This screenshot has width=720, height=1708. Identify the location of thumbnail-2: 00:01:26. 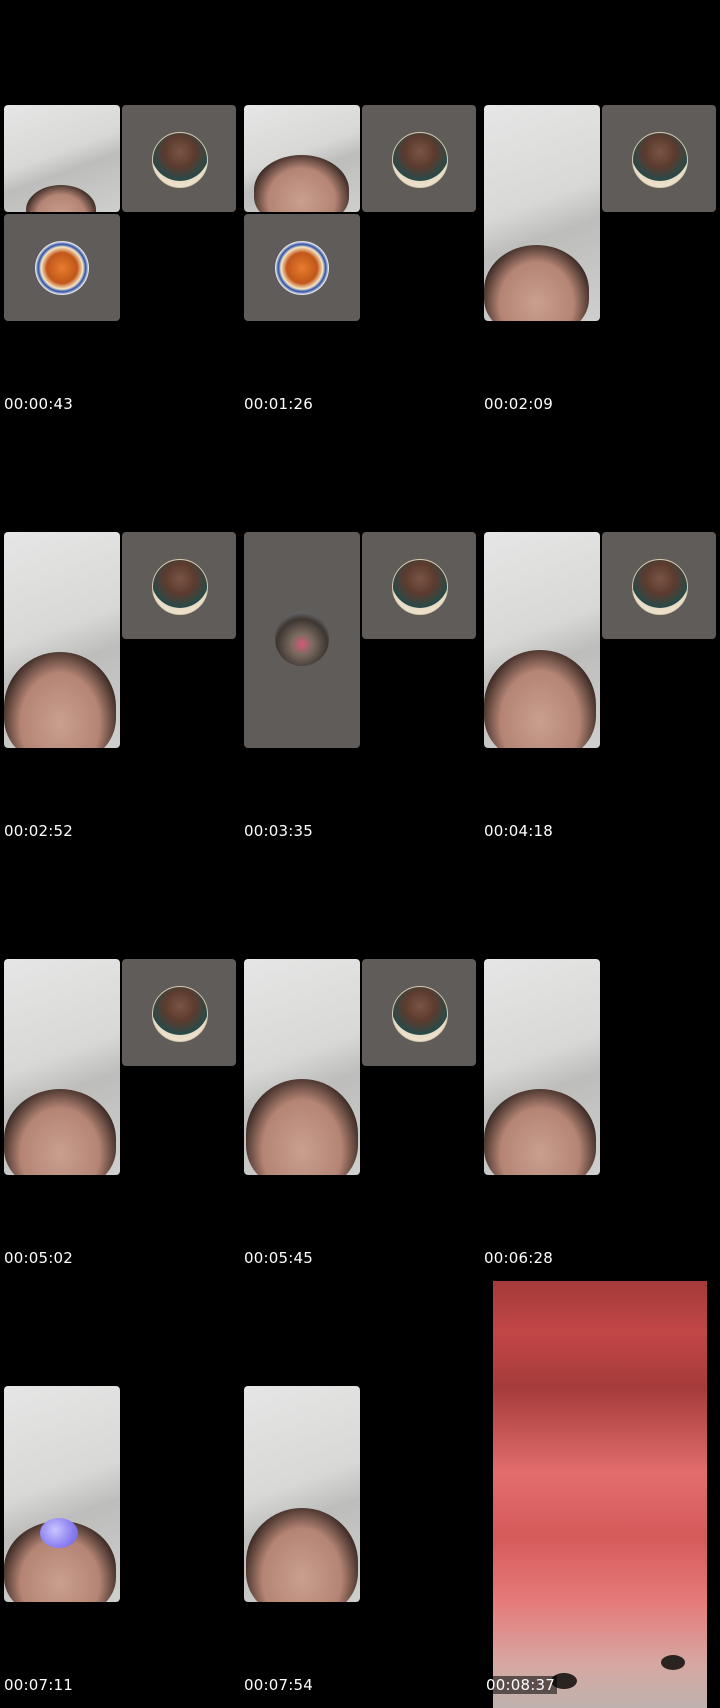
(360, 213).